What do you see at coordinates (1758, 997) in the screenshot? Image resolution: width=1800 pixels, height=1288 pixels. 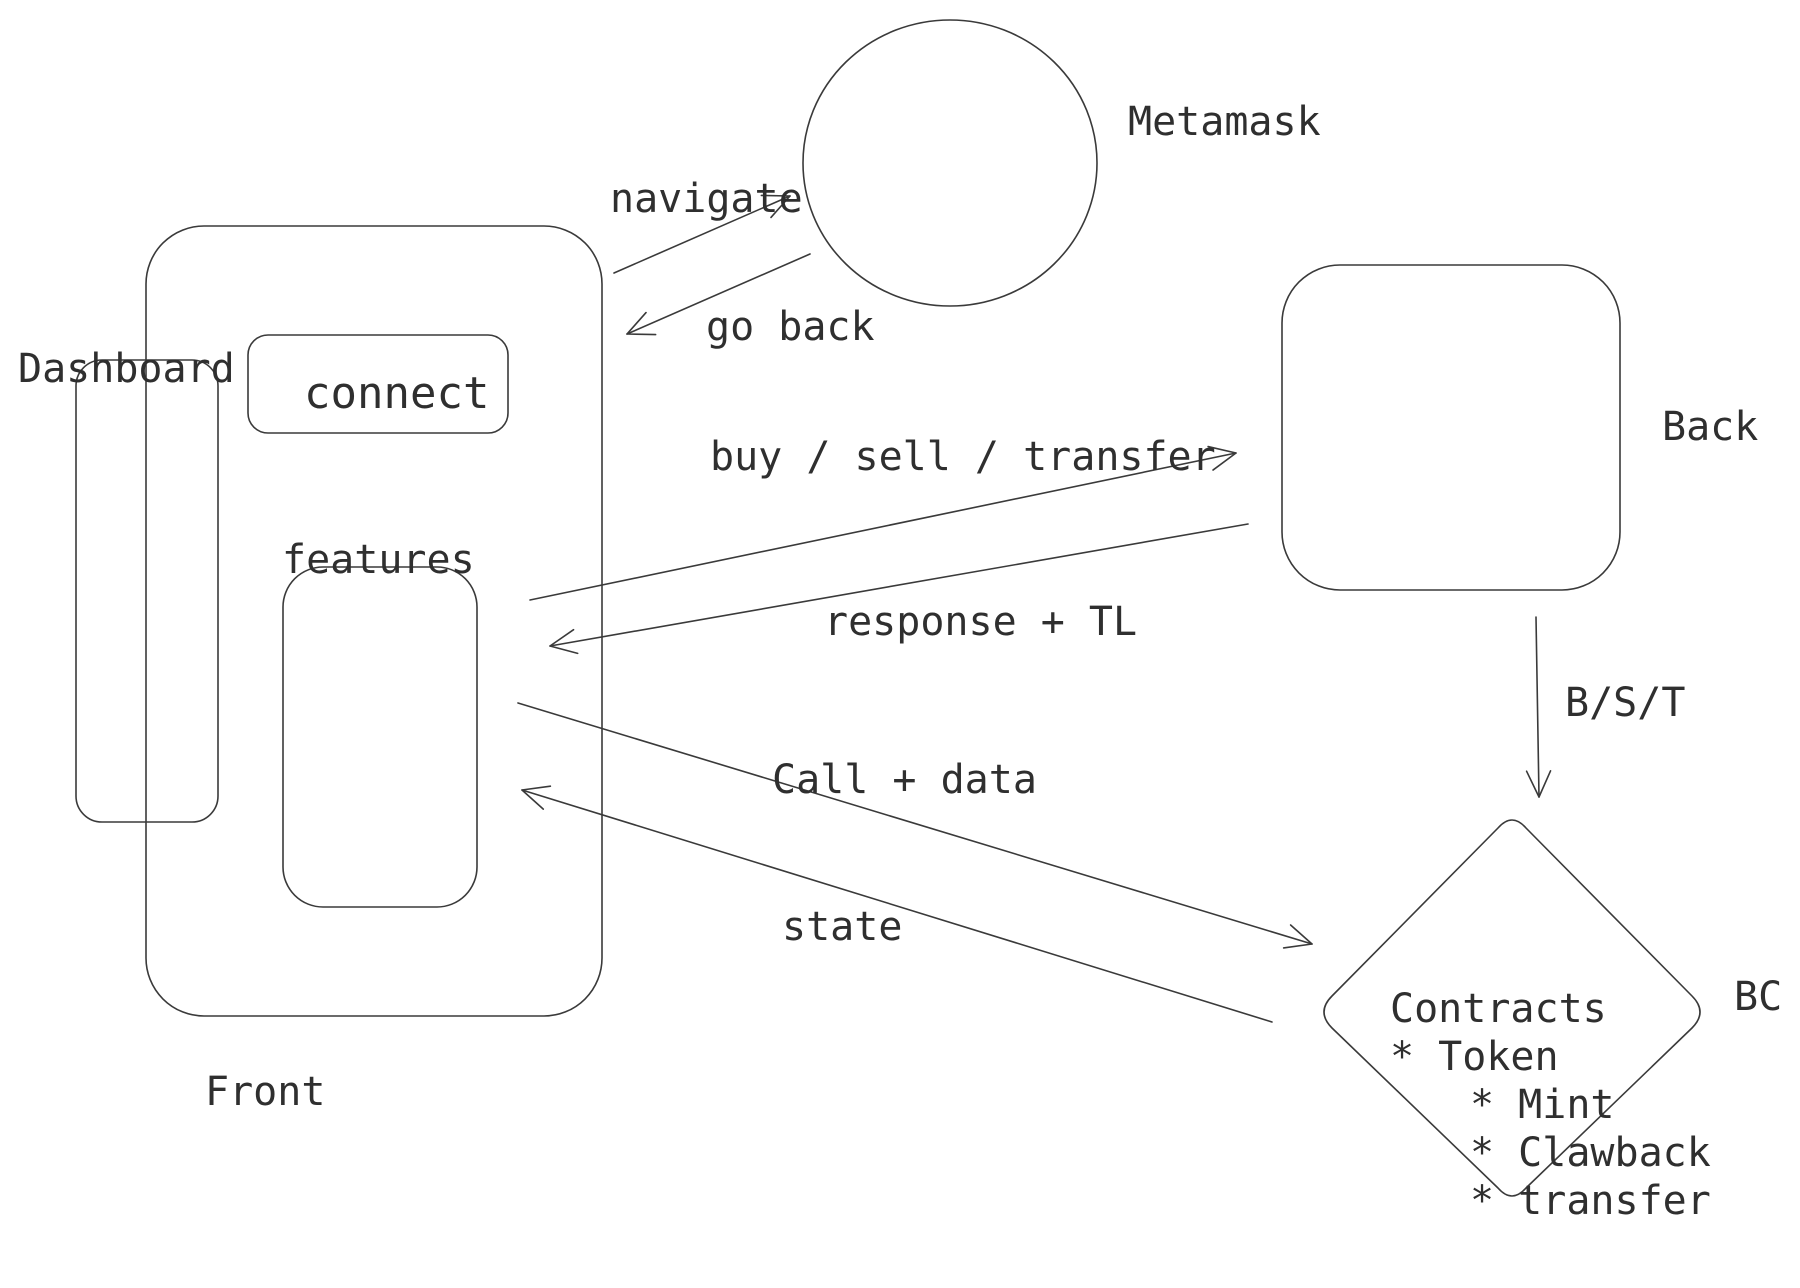 I see `bc-label: BC` at bounding box center [1758, 997].